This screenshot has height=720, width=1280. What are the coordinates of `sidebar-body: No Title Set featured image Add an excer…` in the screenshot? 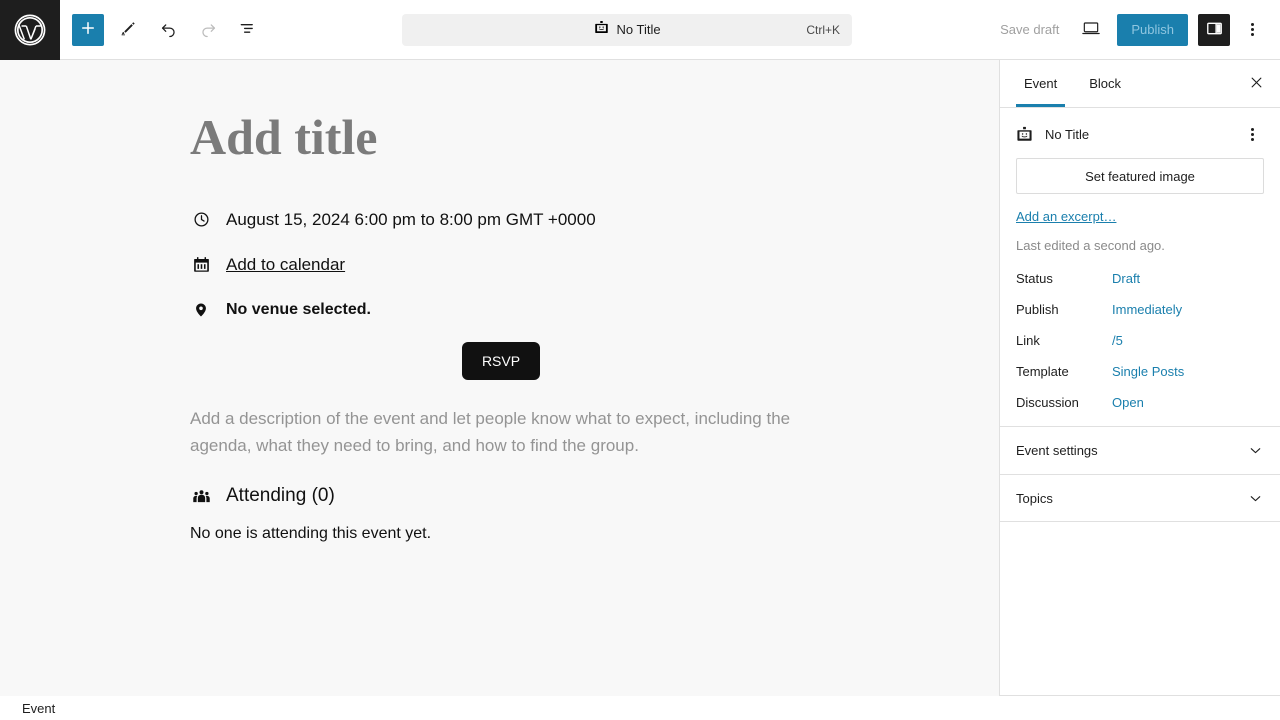 It's located at (1140, 259).